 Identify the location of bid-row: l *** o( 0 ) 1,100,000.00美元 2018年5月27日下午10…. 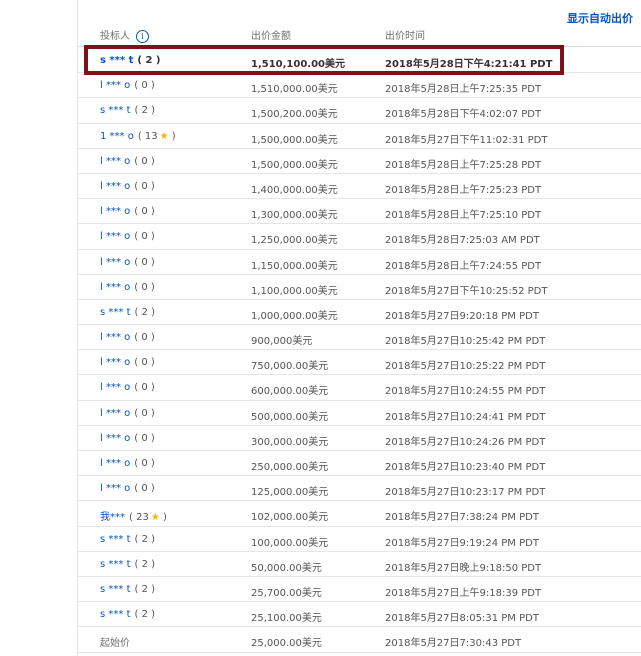
(359, 287).